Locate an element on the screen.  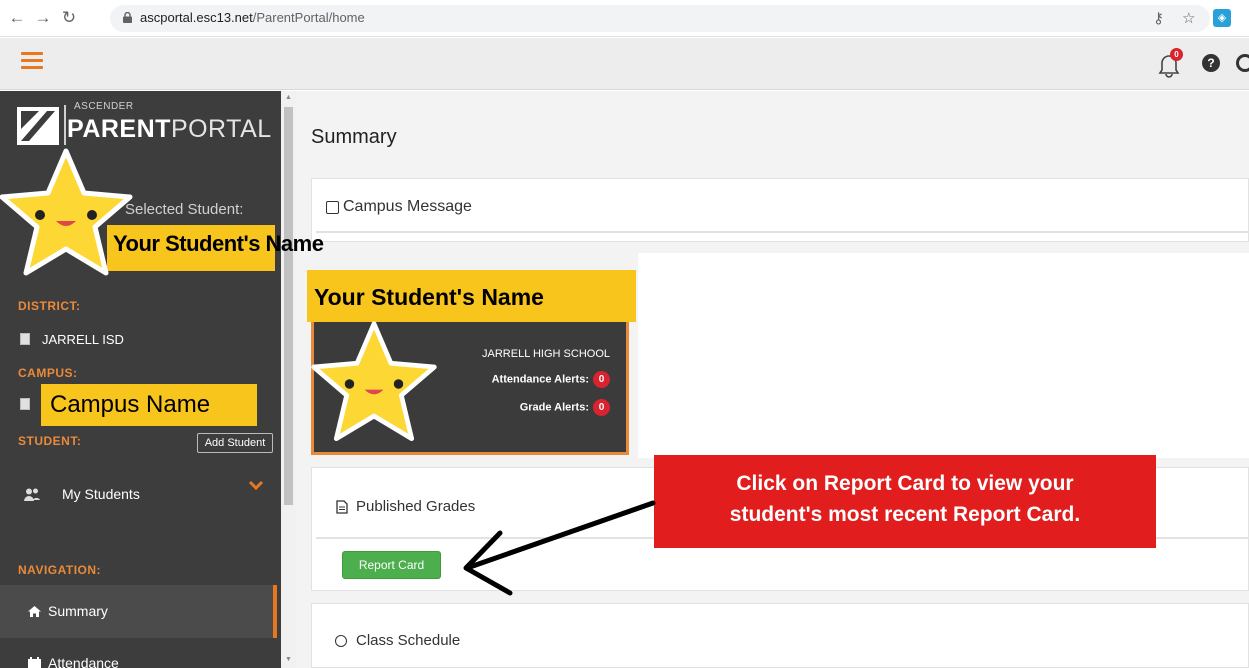
grade-alerts-badge: 0 is located at coordinates (601, 407).